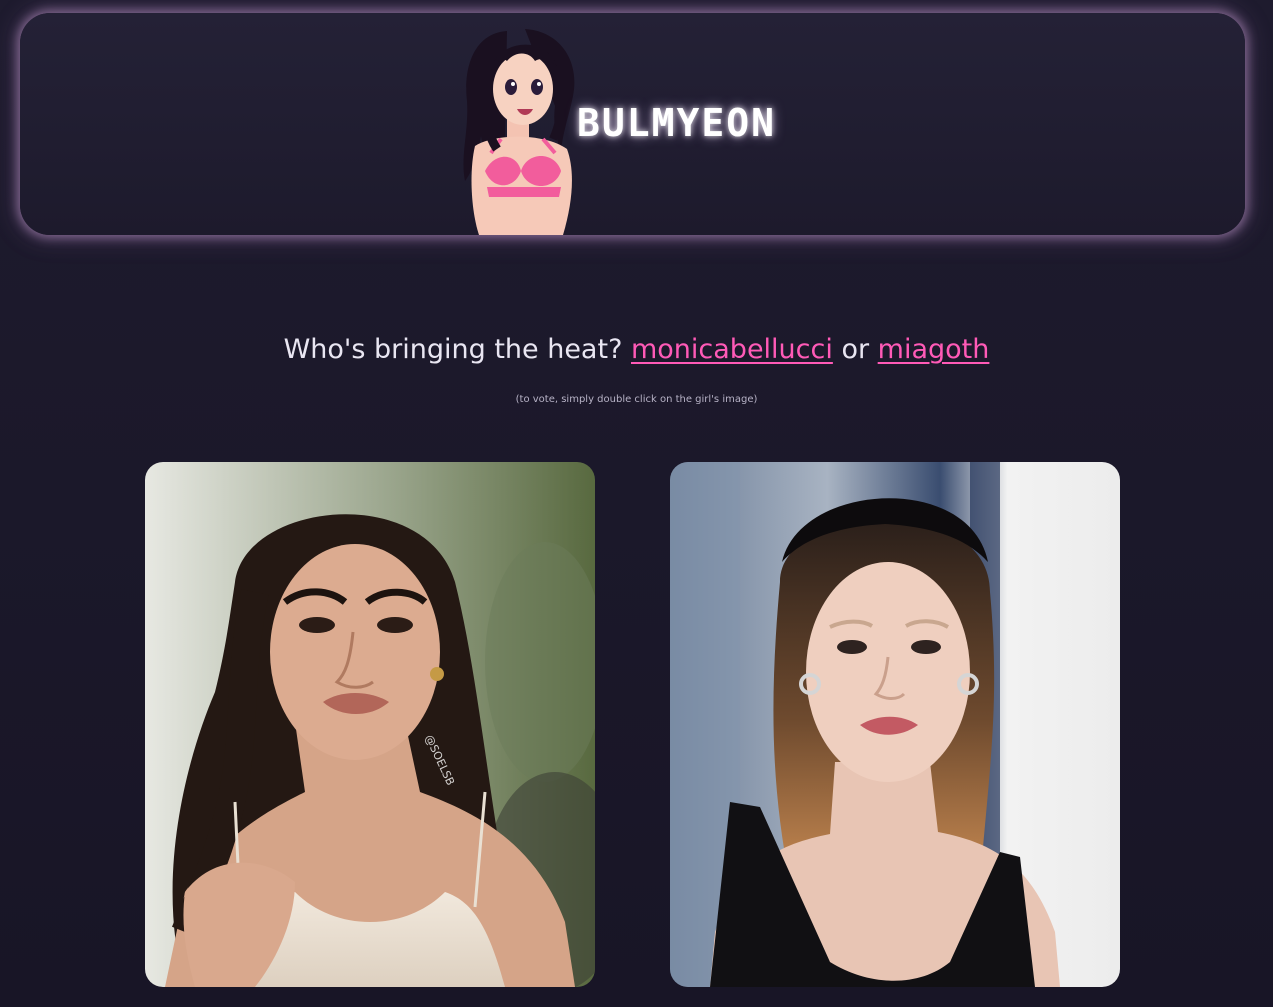 Image resolution: width=1273 pixels, height=1007 pixels. I want to click on brand-title: BULMYEON, so click(677, 123).